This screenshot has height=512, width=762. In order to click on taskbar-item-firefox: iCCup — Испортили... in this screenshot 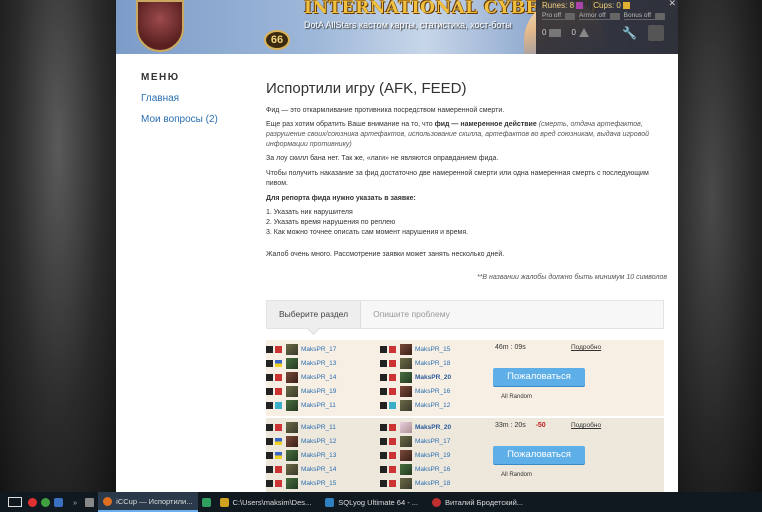, I will do `click(148, 502)`.